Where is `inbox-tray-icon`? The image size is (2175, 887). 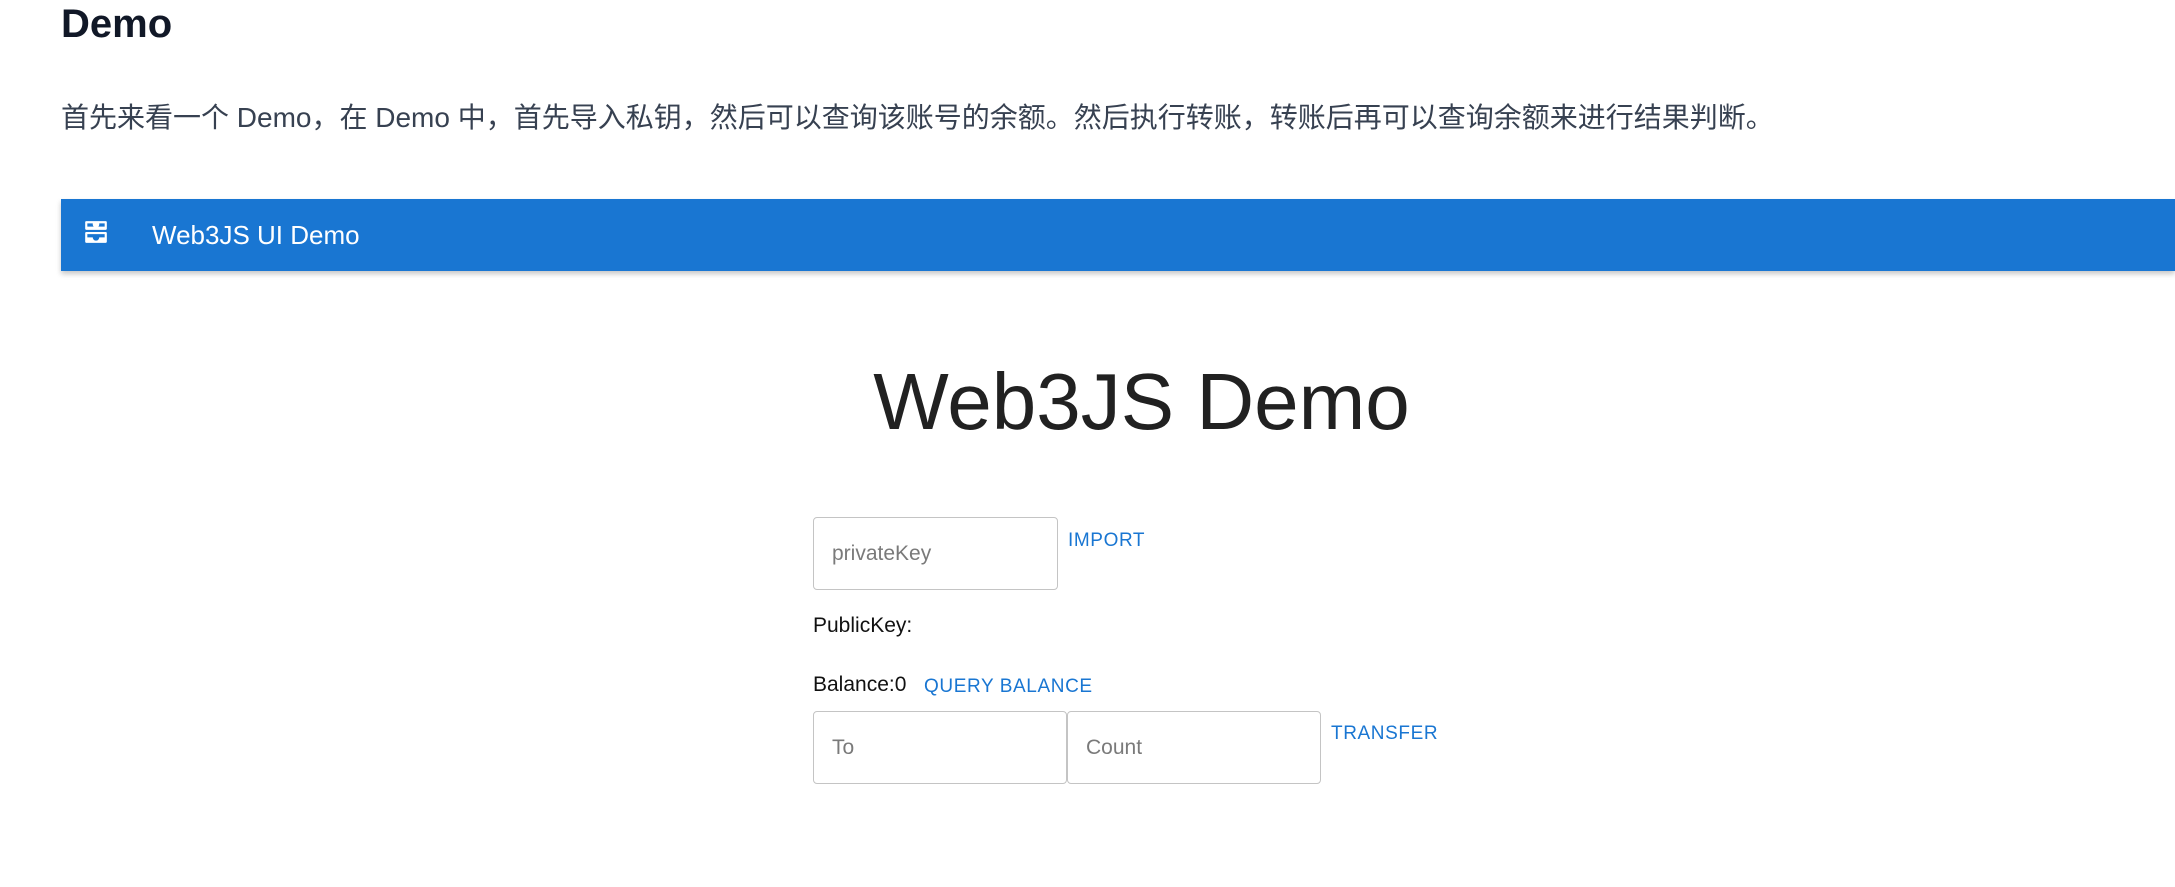
inbox-tray-icon is located at coordinates (96, 232).